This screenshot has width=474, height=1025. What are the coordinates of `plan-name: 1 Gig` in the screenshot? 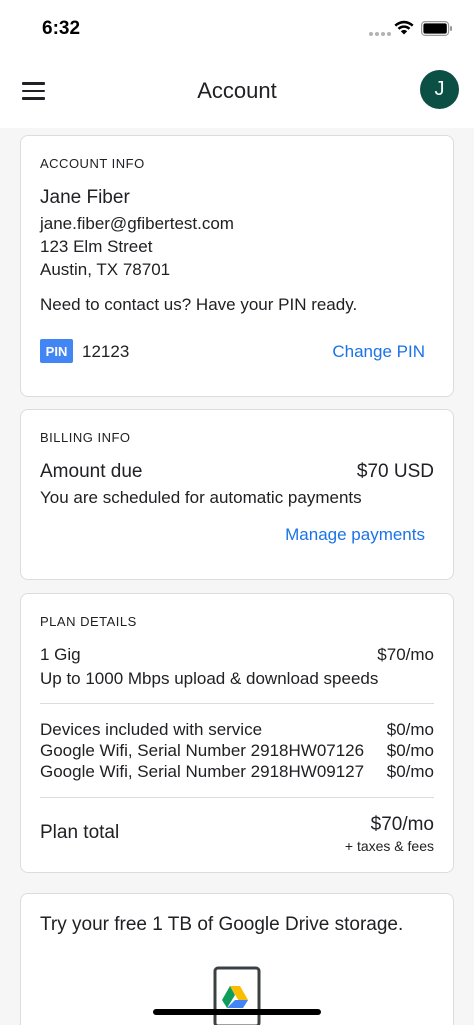 It's located at (60, 654).